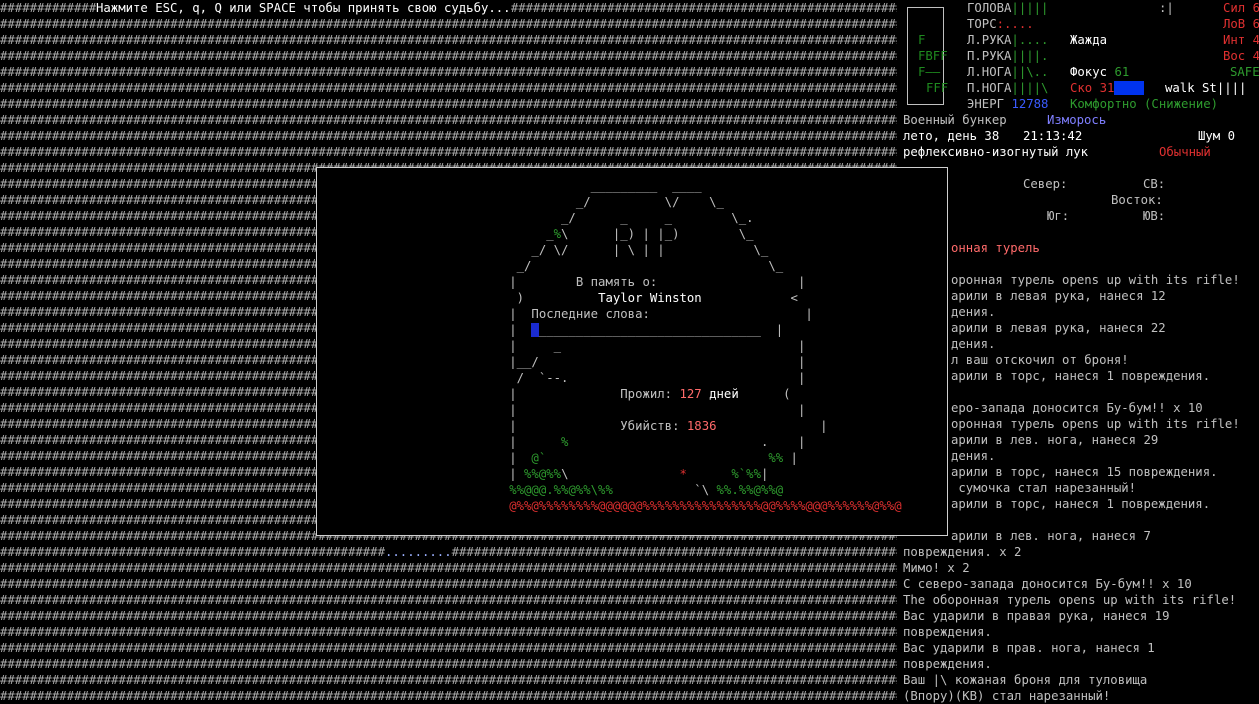  I want to click on body-part-3: П.РУКА||||., so click(1008, 56).